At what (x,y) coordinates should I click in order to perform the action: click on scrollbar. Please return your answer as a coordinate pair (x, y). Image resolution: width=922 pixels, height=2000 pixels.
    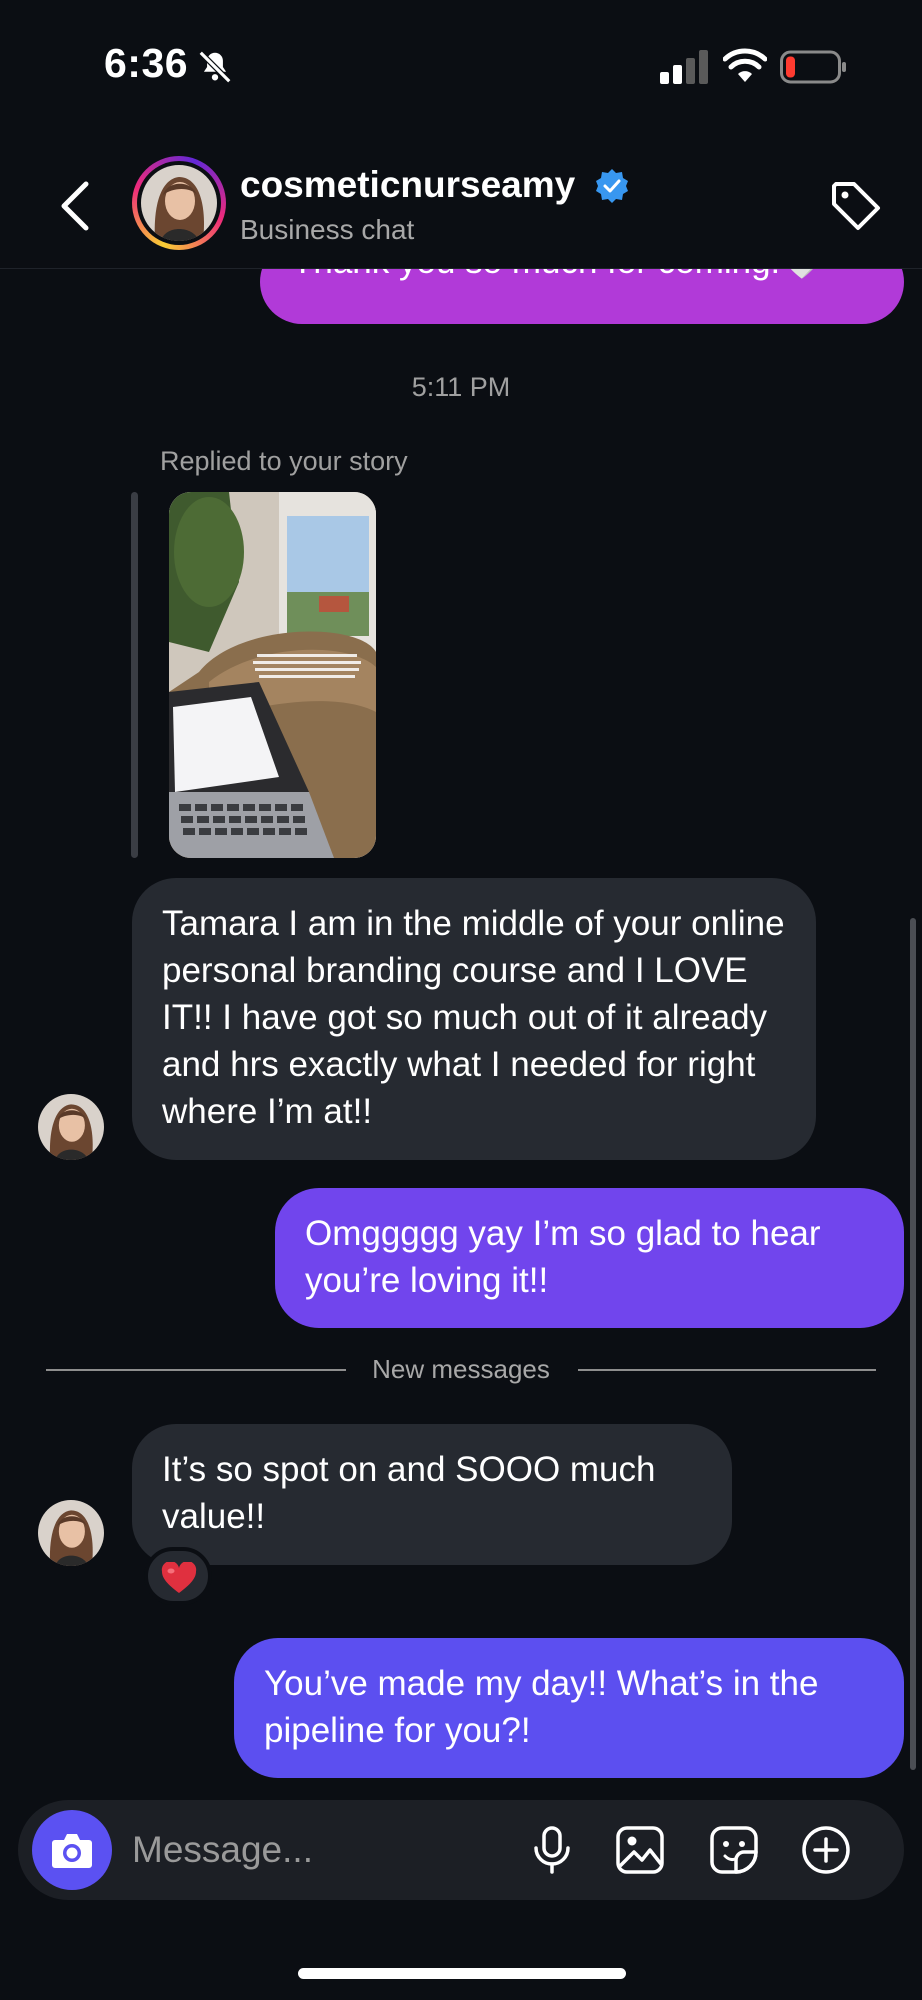
    Looking at the image, I should click on (913, 1344).